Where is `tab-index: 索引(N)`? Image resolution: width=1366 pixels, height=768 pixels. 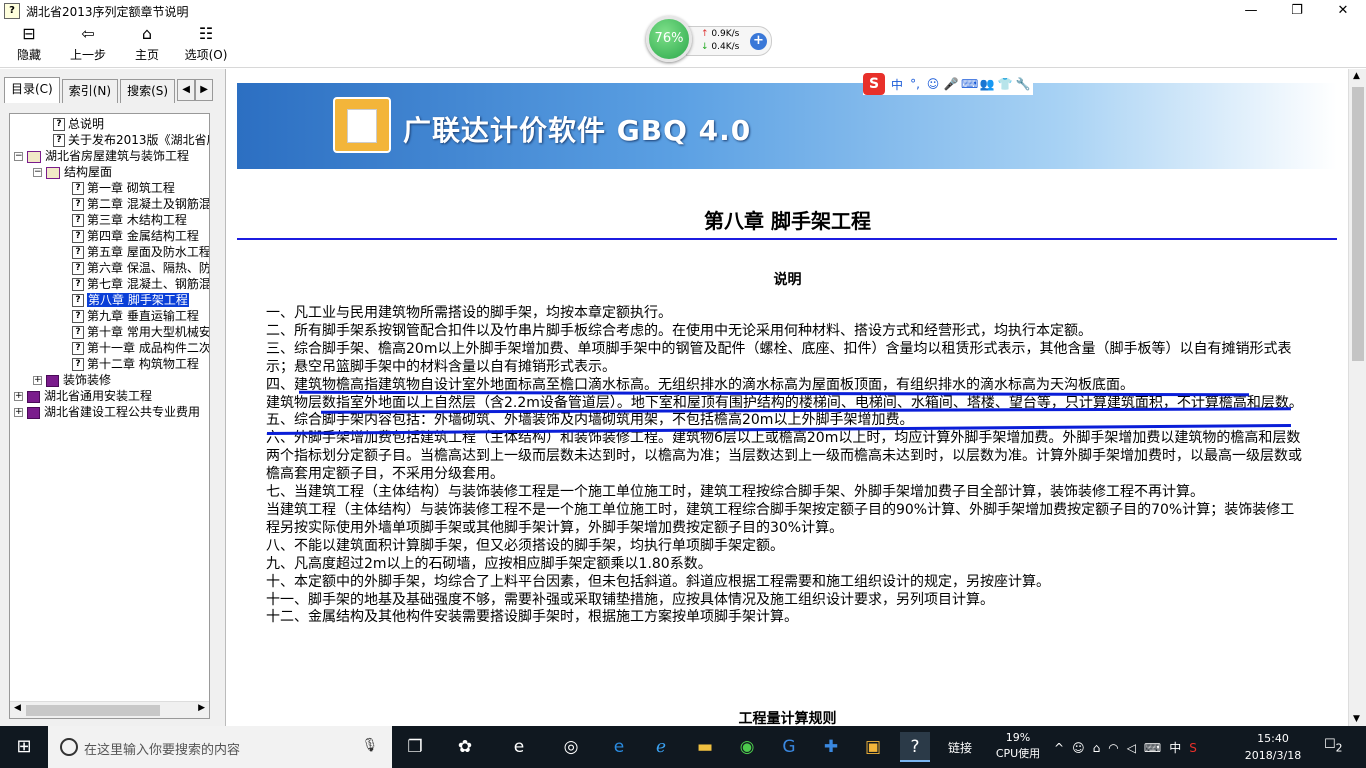
tab-index: 索引(N) is located at coordinates (90, 91).